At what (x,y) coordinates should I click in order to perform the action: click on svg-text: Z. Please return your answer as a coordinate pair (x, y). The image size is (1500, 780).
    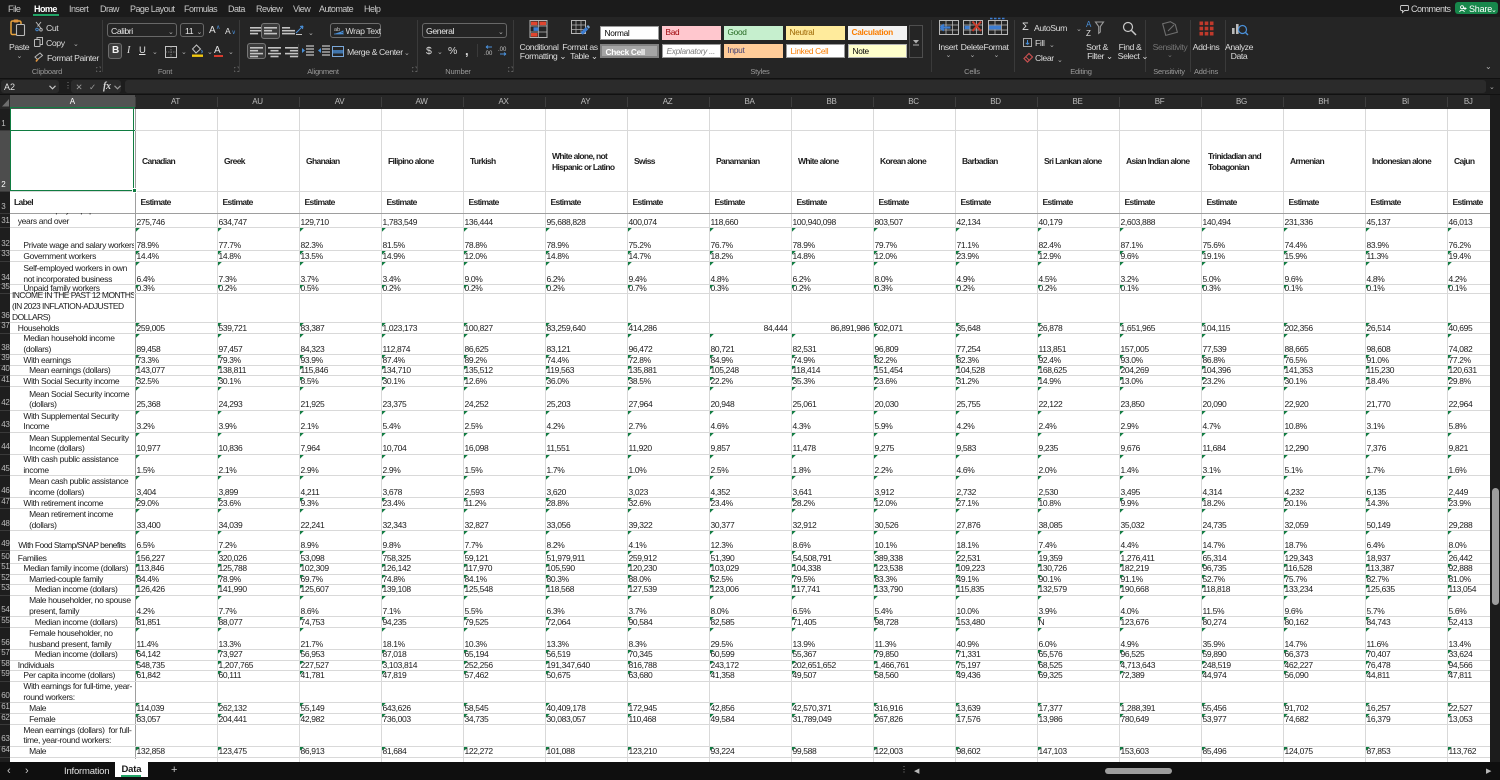
    Looking at the image, I should click on (1088, 33).